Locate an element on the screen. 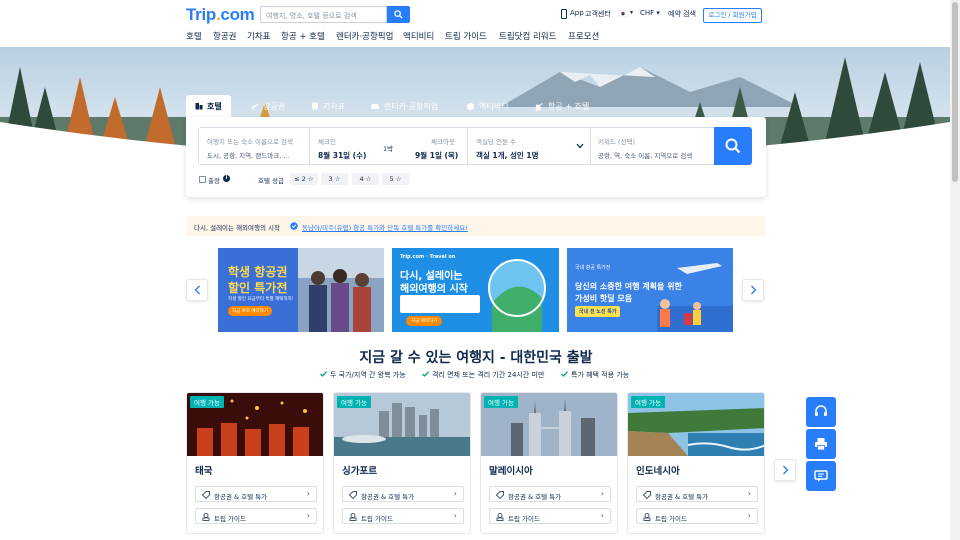 Image resolution: width=960 pixels, height=540 pixels. activity-icon is located at coordinates (470, 106).